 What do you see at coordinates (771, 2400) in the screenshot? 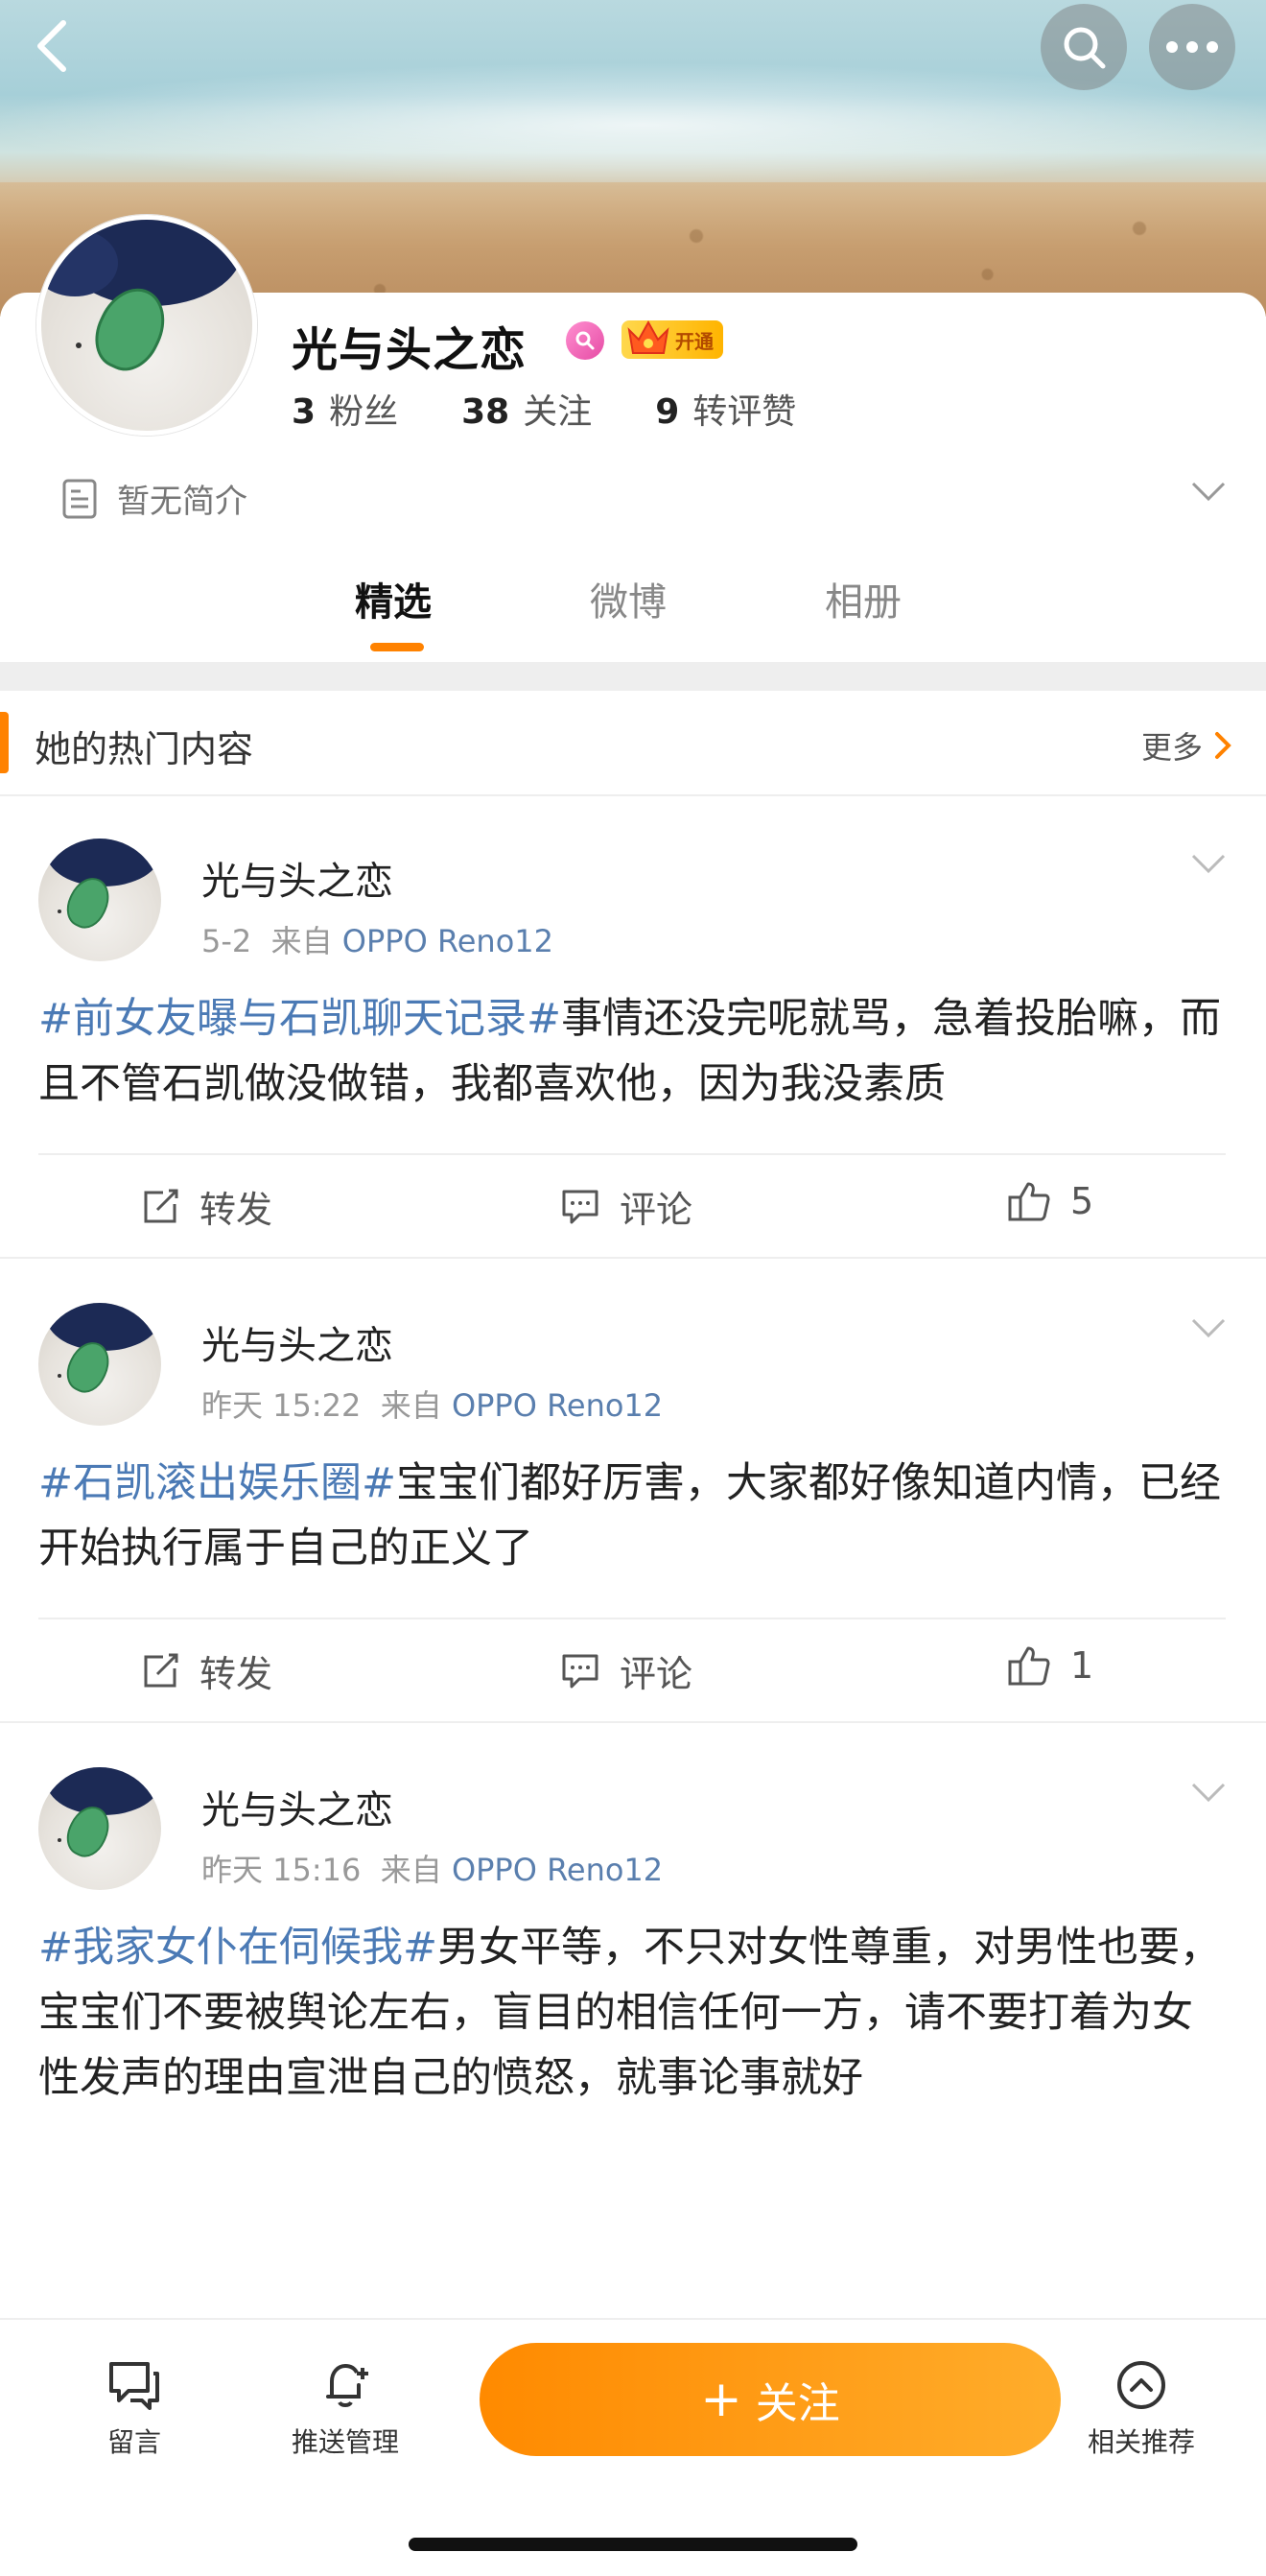
I see `follow-button: + 关注` at bounding box center [771, 2400].